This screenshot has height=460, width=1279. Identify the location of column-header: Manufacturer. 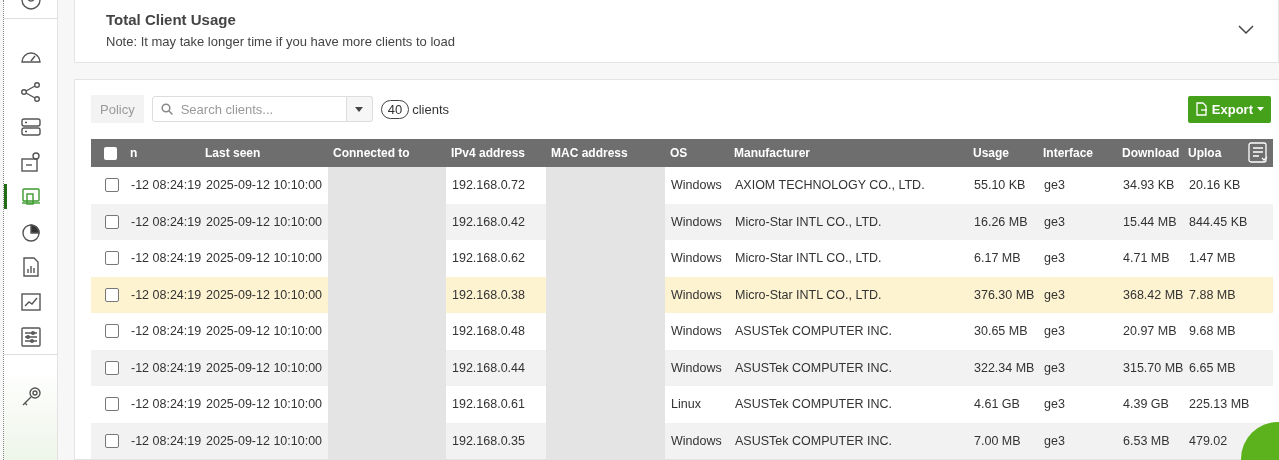
(772, 153).